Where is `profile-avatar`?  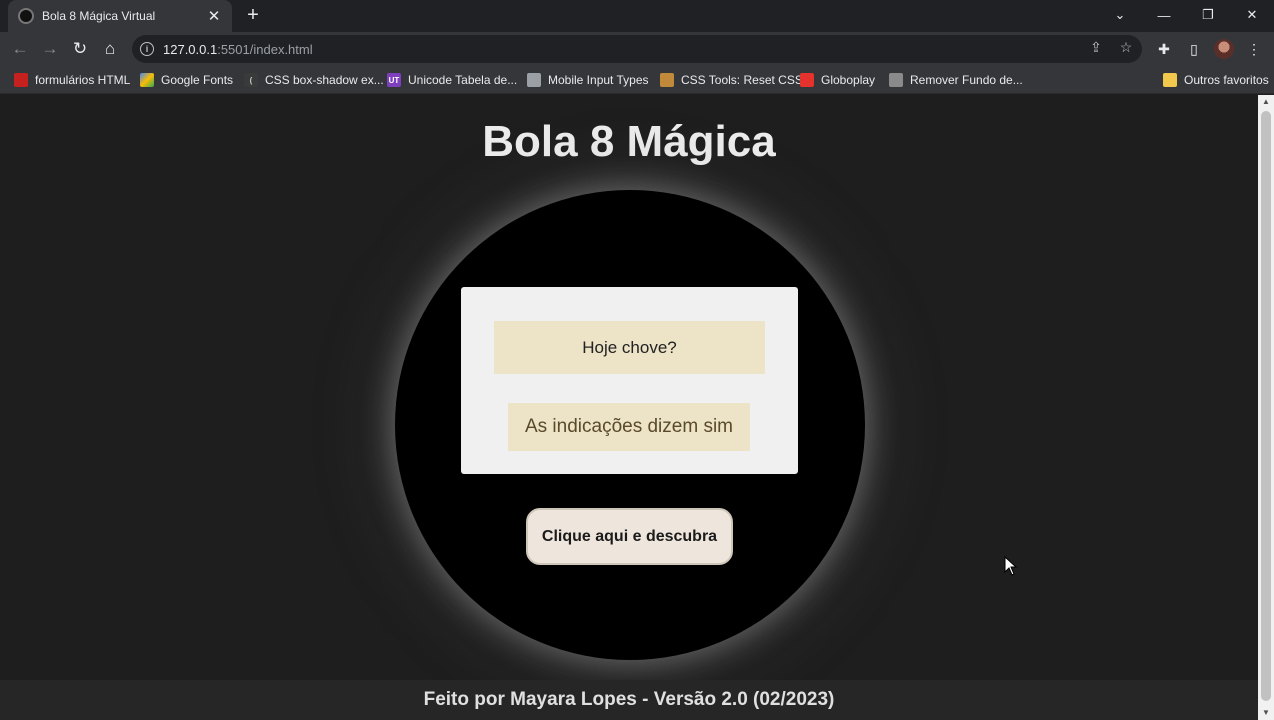 profile-avatar is located at coordinates (1224, 49).